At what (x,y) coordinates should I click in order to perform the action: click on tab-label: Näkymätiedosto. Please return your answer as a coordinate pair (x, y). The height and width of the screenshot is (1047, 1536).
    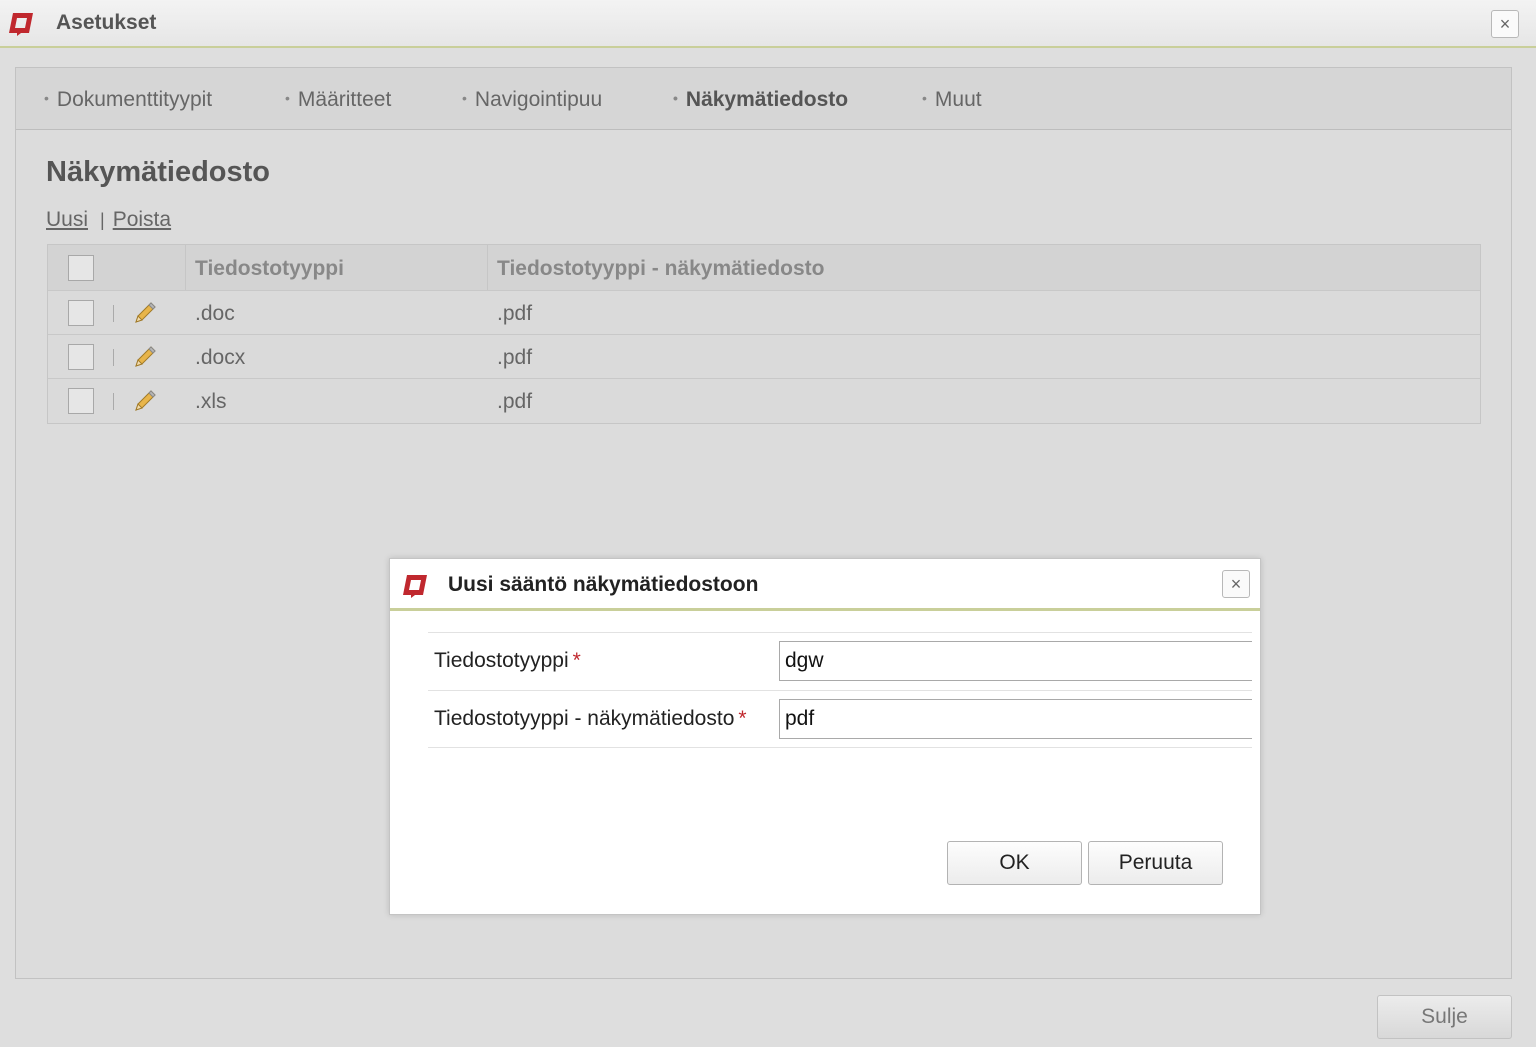
    Looking at the image, I should click on (767, 99).